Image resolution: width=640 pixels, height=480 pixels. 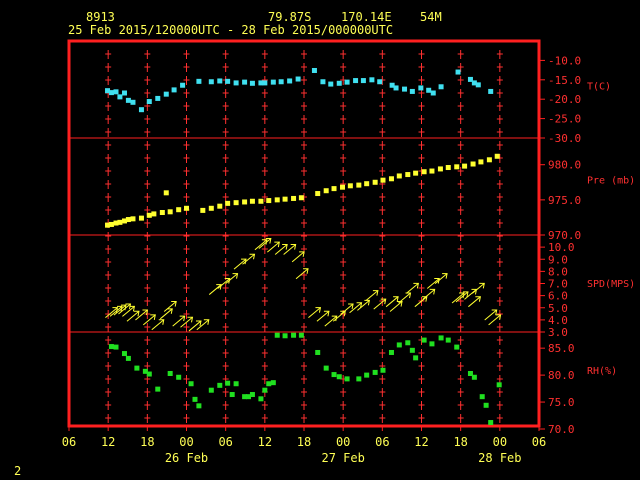 I want to click on wind-y-tick-label: 3.0, so click(x=558, y=332).